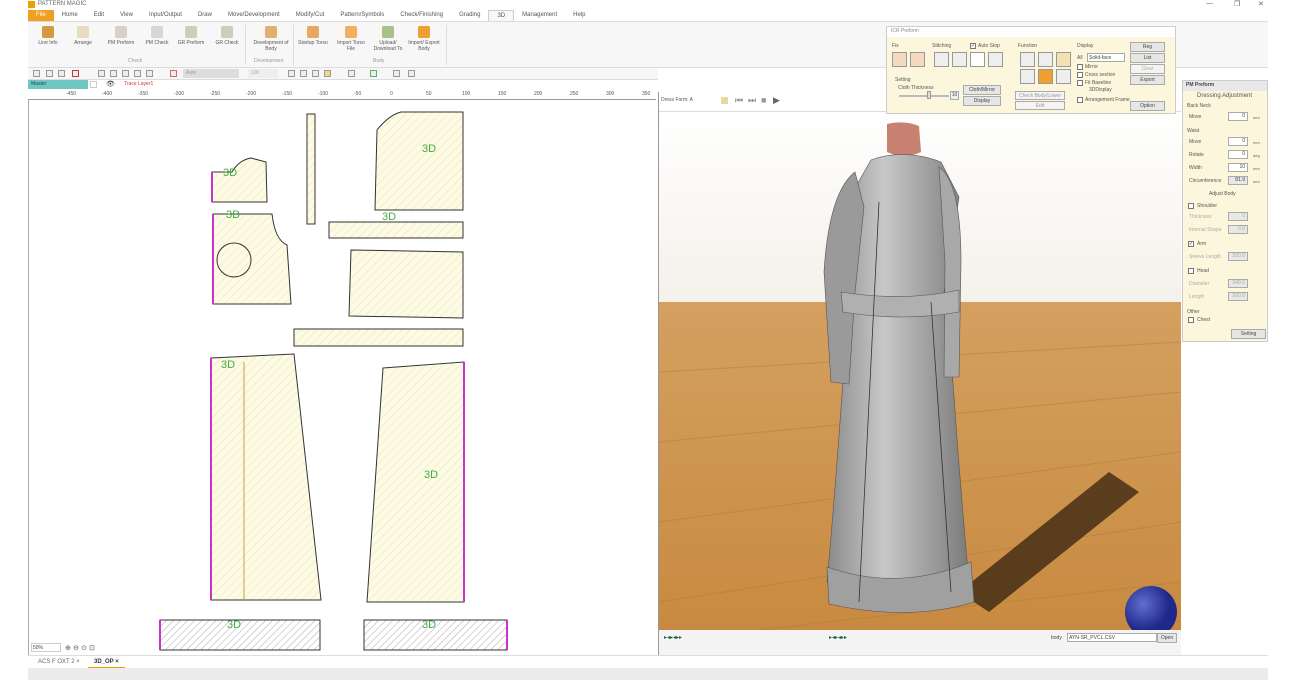 The image size is (1298, 680). Describe the element at coordinates (351, 73) in the screenshot. I see `scissors-icon` at that location.